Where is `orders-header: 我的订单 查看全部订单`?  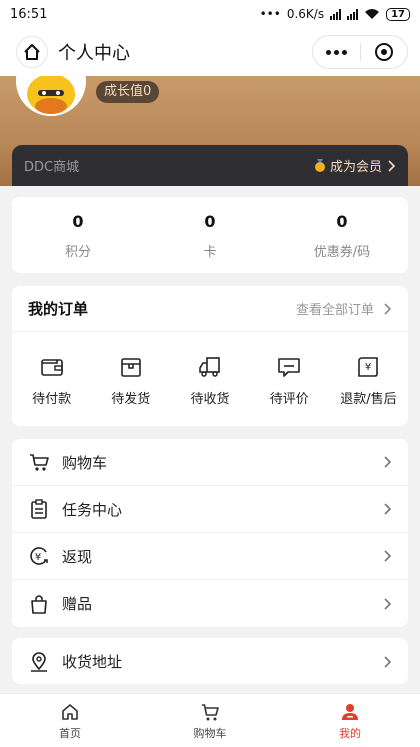
orders-header: 我的订单 查看全部订单 is located at coordinates (210, 309).